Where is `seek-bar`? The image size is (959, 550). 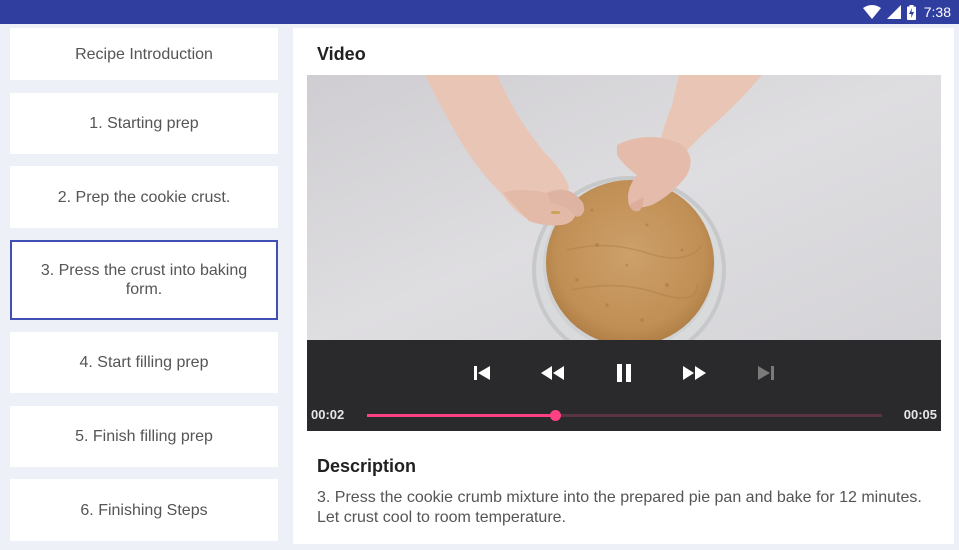
seek-bar is located at coordinates (624, 415).